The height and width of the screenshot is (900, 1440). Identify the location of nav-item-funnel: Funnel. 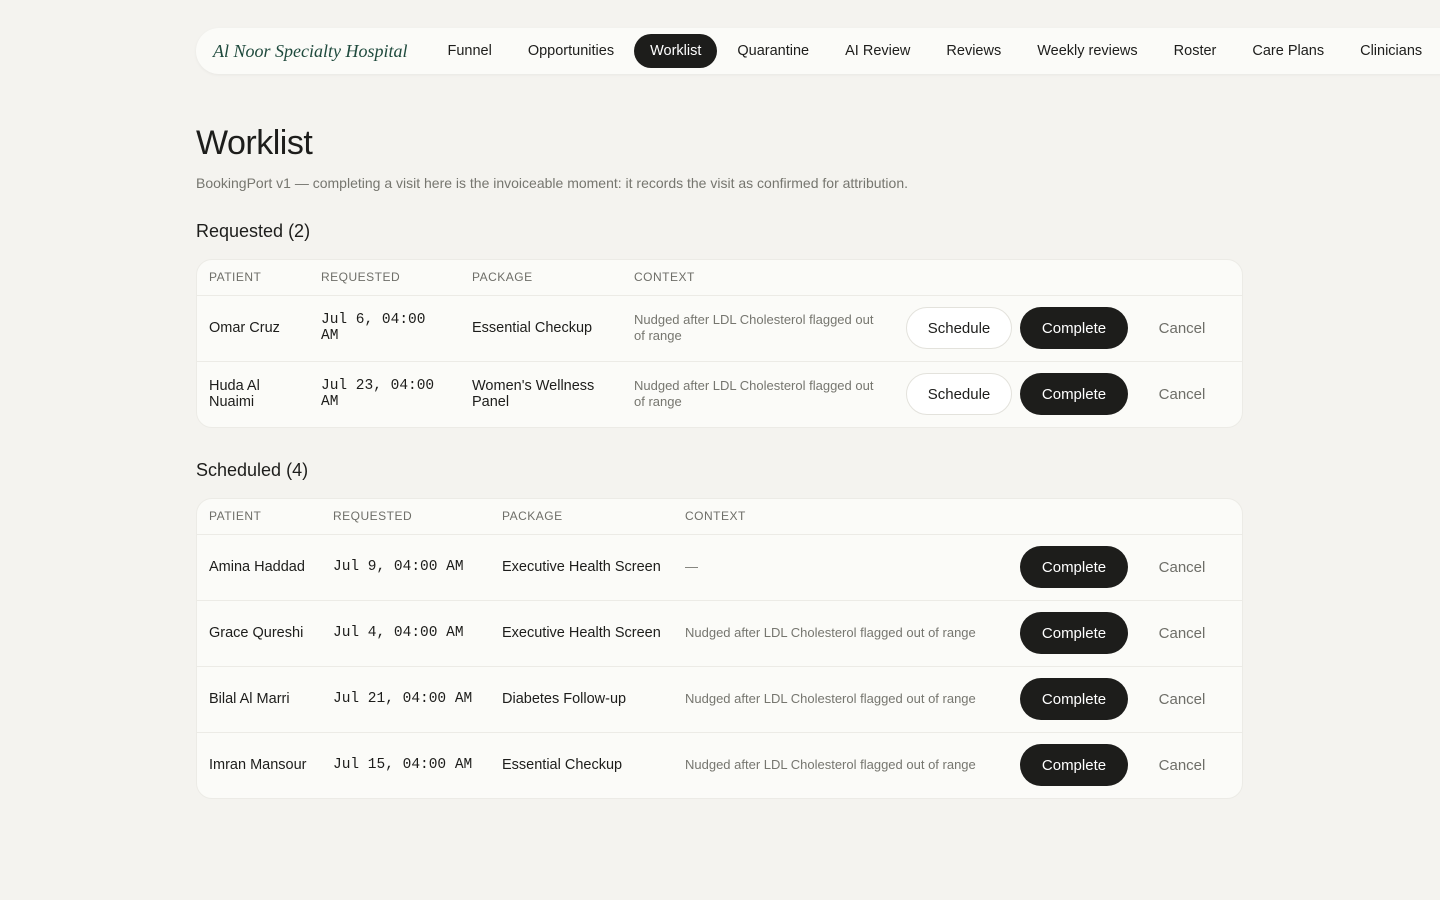
(469, 51).